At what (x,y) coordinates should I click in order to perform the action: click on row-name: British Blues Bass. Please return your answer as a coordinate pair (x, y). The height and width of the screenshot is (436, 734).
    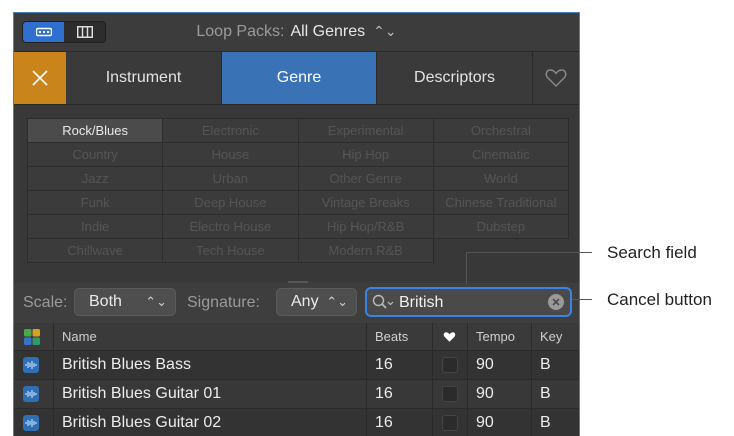
    Looking at the image, I should click on (210, 365).